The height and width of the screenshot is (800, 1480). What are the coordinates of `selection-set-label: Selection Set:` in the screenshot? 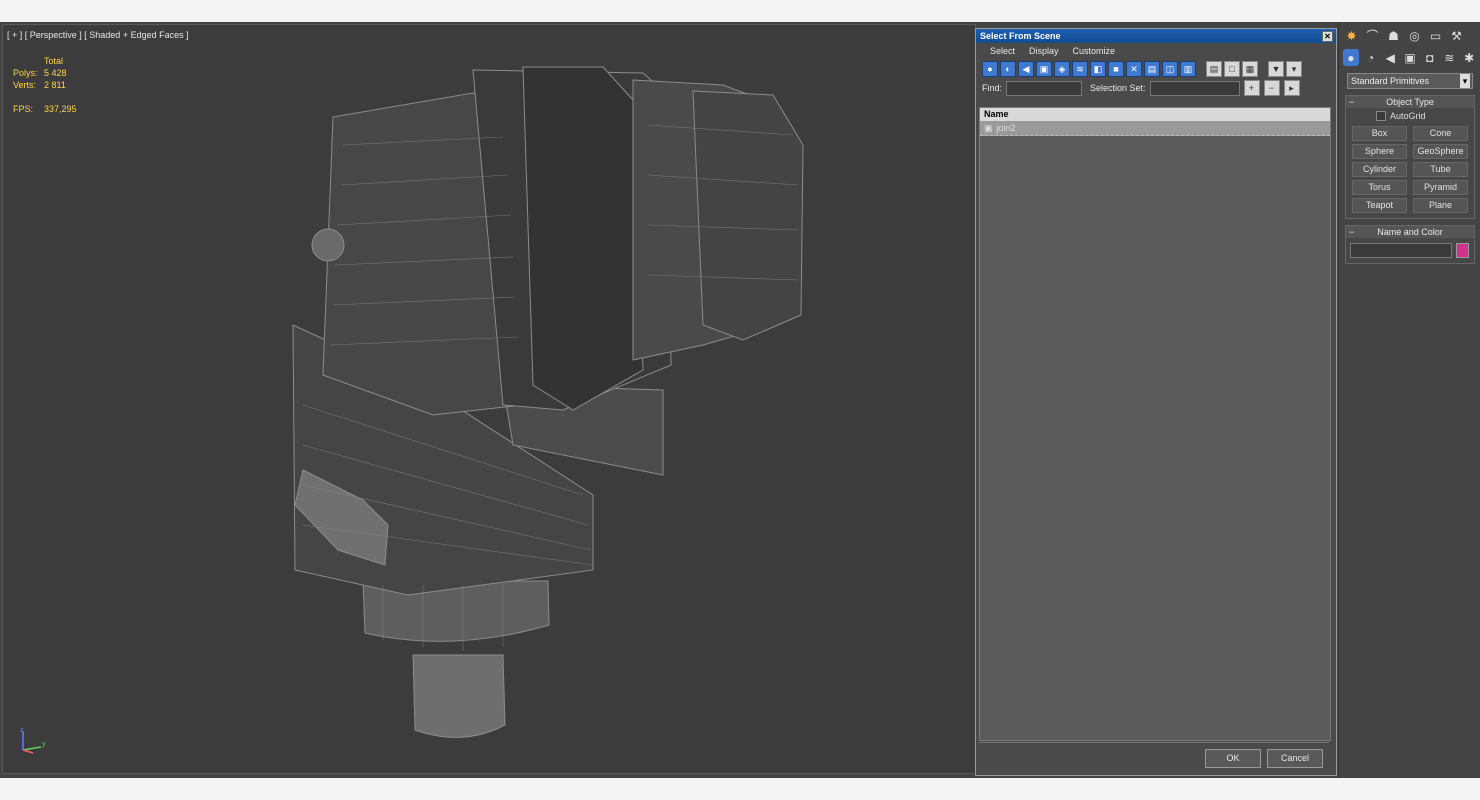 It's located at (1118, 88).